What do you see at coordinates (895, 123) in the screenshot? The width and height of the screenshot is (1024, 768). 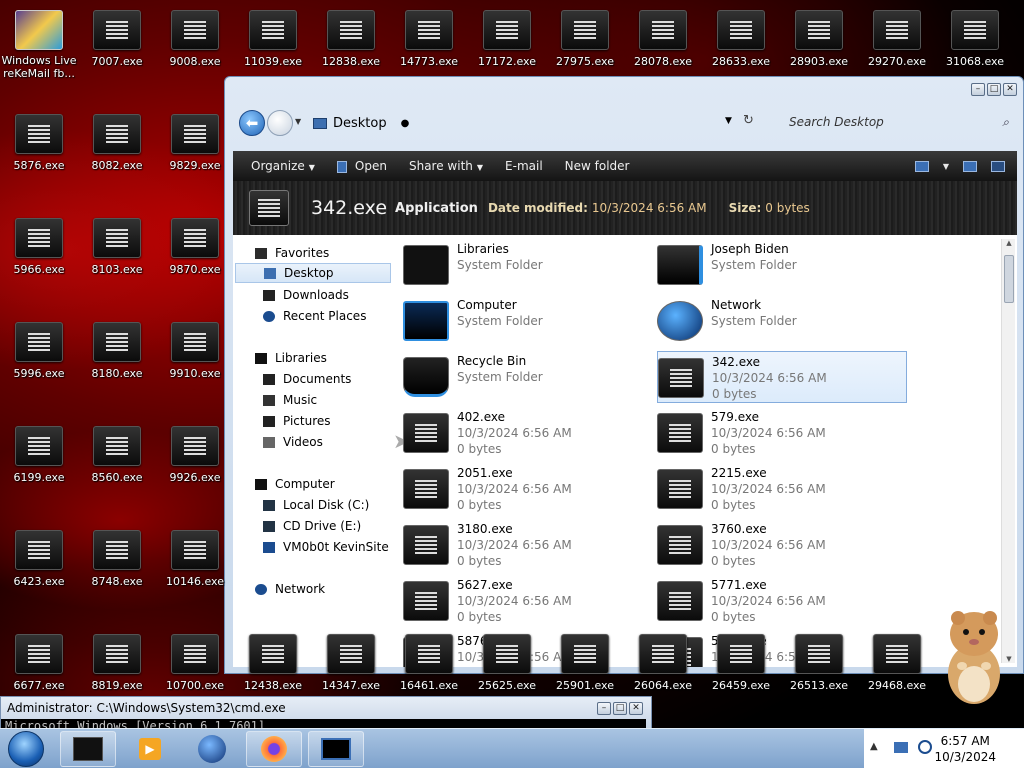 I see `search-input: Search Desktop ⌕` at bounding box center [895, 123].